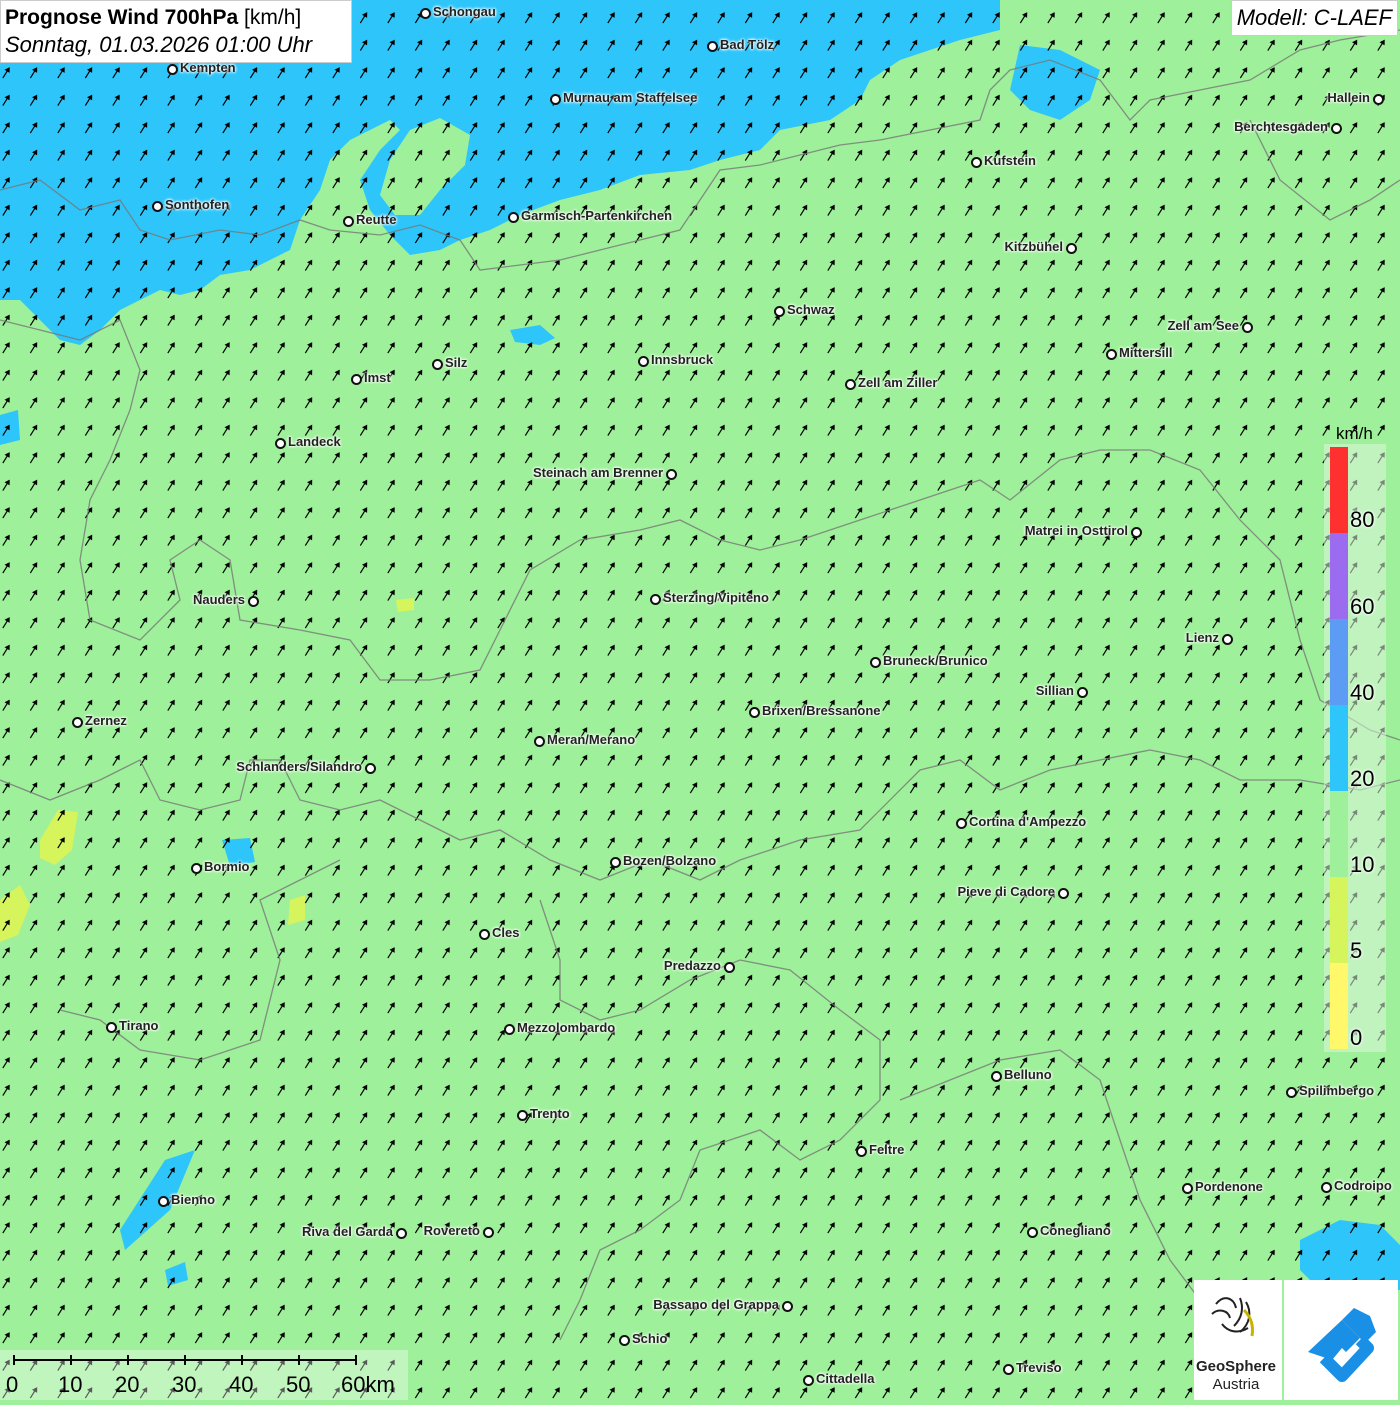 Image resolution: width=1400 pixels, height=1405 pixels. What do you see at coordinates (1238, 1340) in the screenshot?
I see `geosphere-logo: GeoSphere Austria` at bounding box center [1238, 1340].